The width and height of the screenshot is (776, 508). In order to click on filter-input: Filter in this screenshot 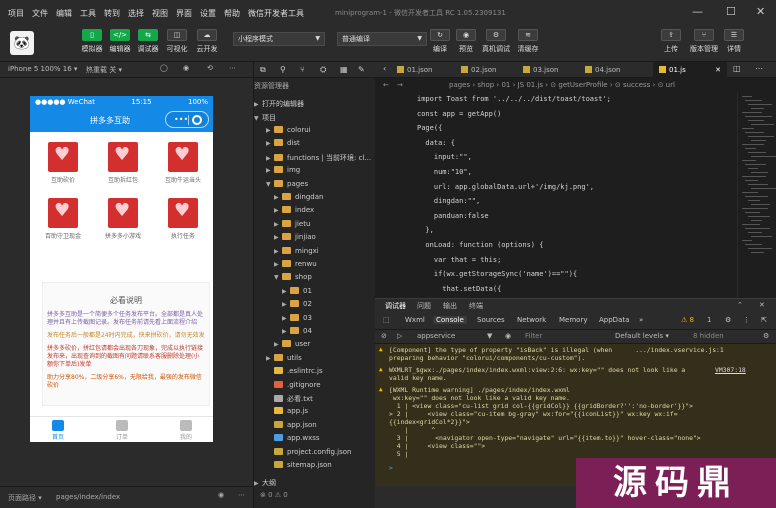, I will do `click(533, 336)`.